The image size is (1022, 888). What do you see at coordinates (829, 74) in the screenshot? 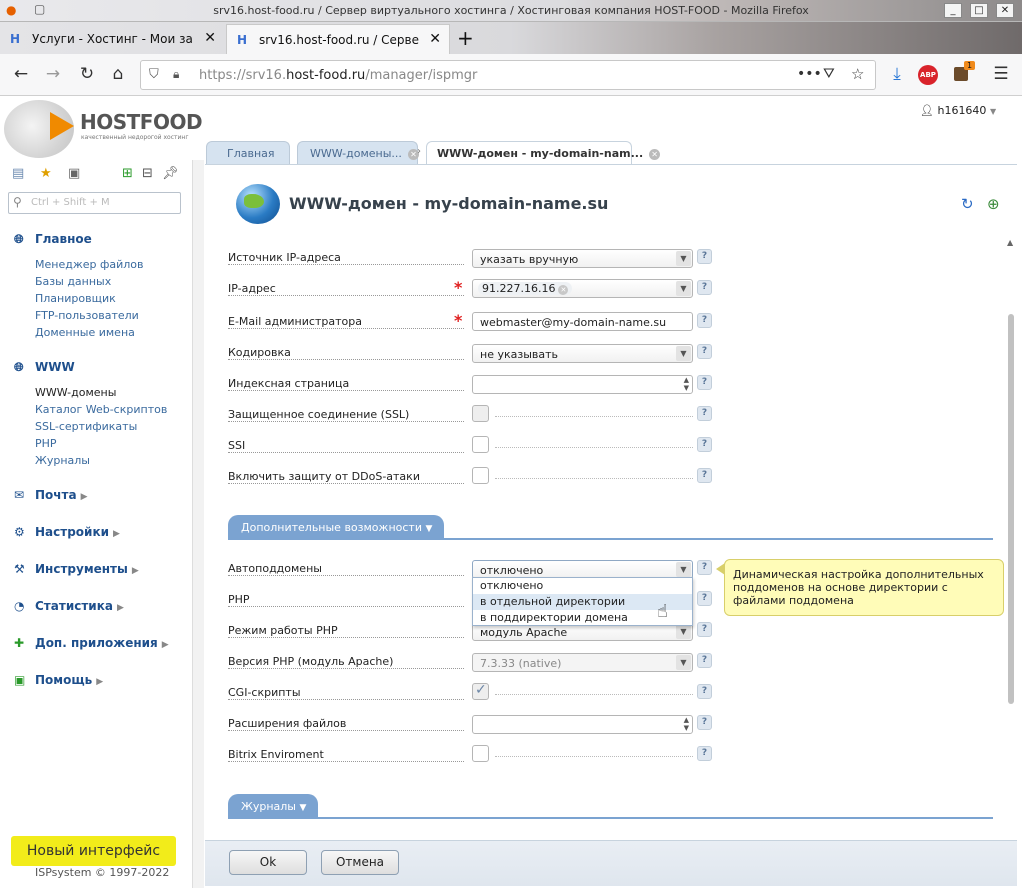
I see `pocket-icon: ⛛` at bounding box center [829, 74].